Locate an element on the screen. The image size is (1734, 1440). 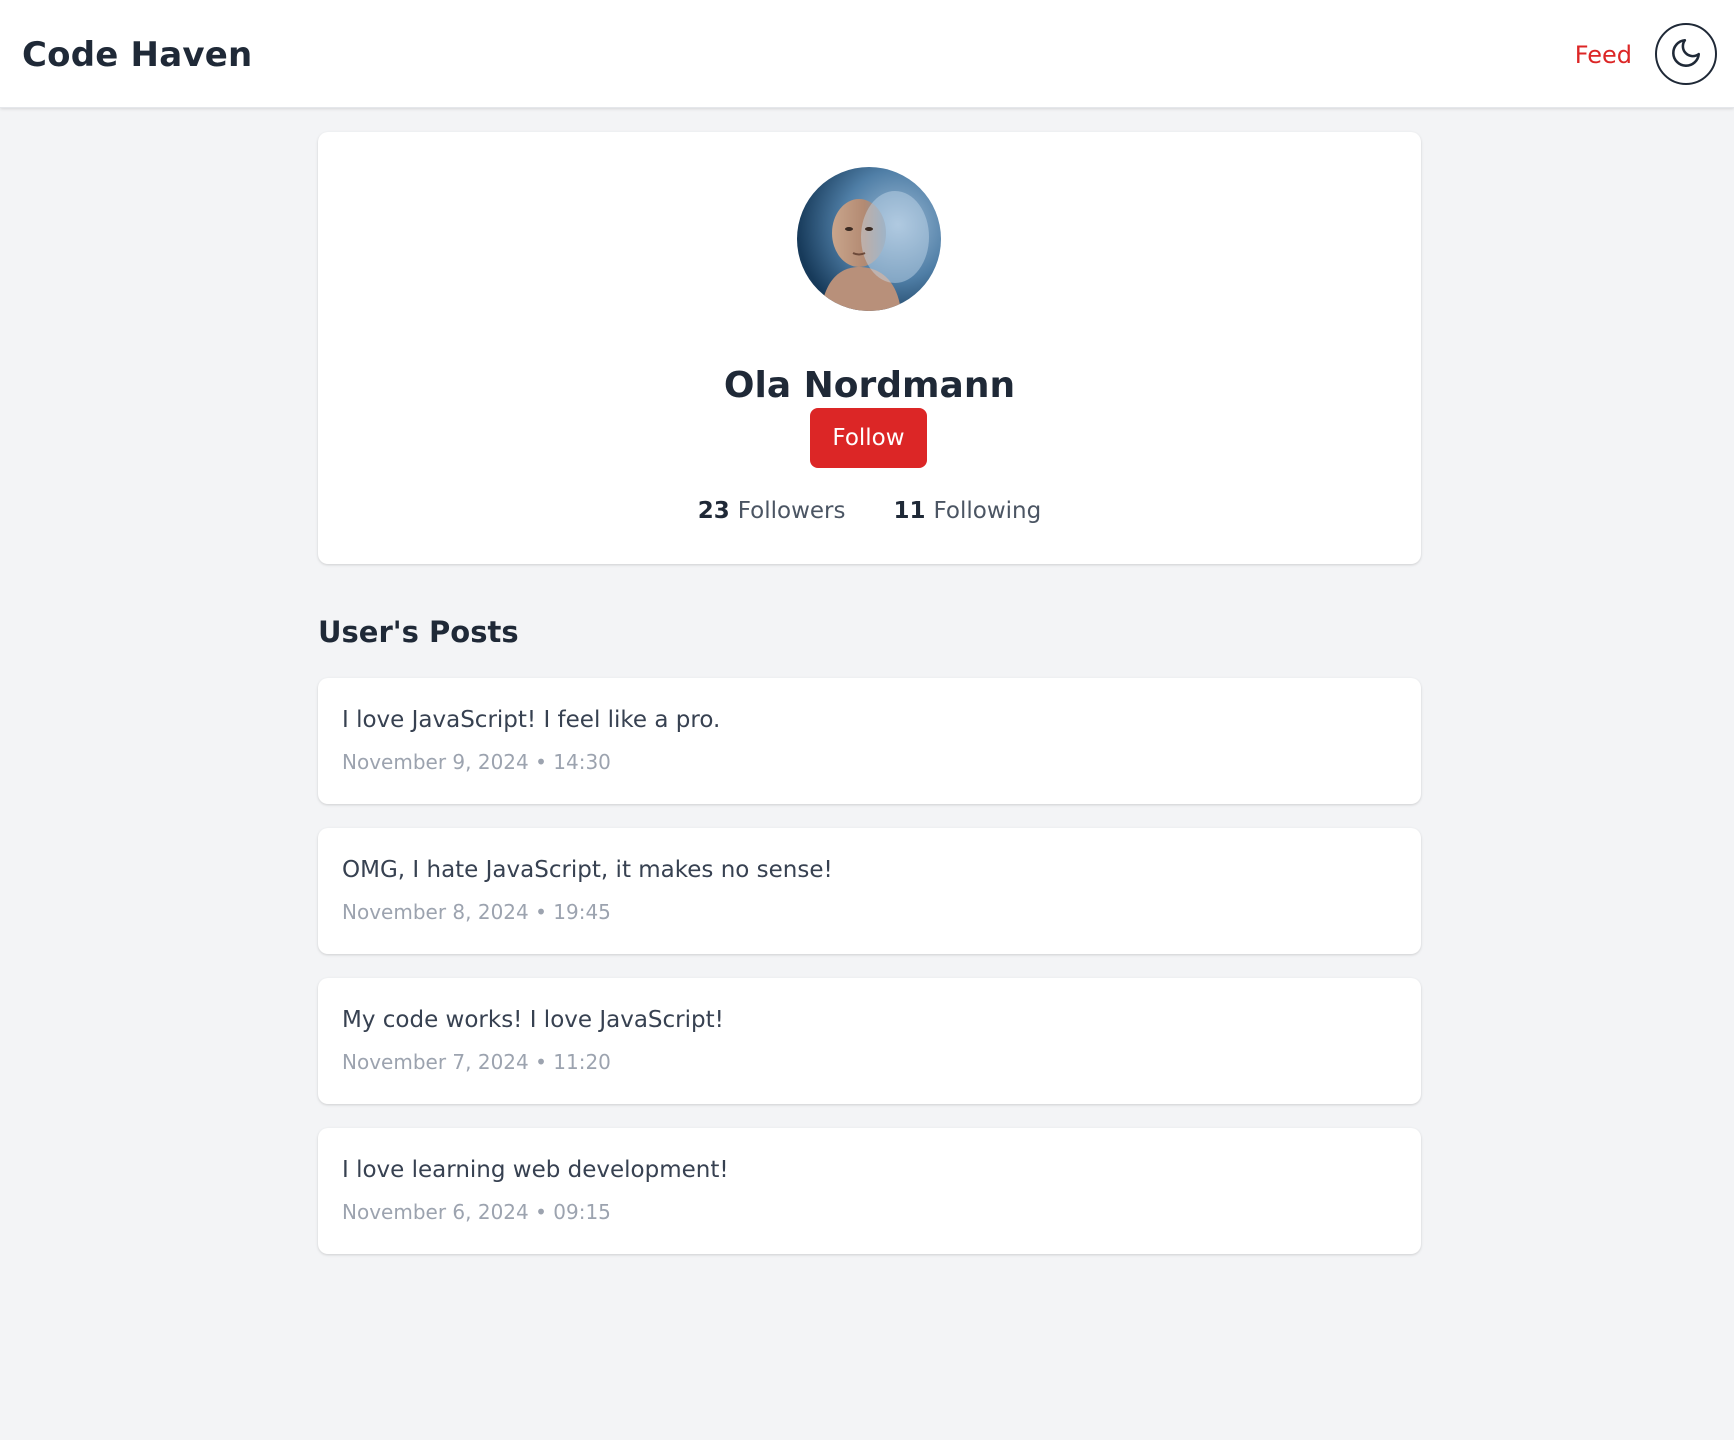
followers-label: Followers is located at coordinates (791, 511).